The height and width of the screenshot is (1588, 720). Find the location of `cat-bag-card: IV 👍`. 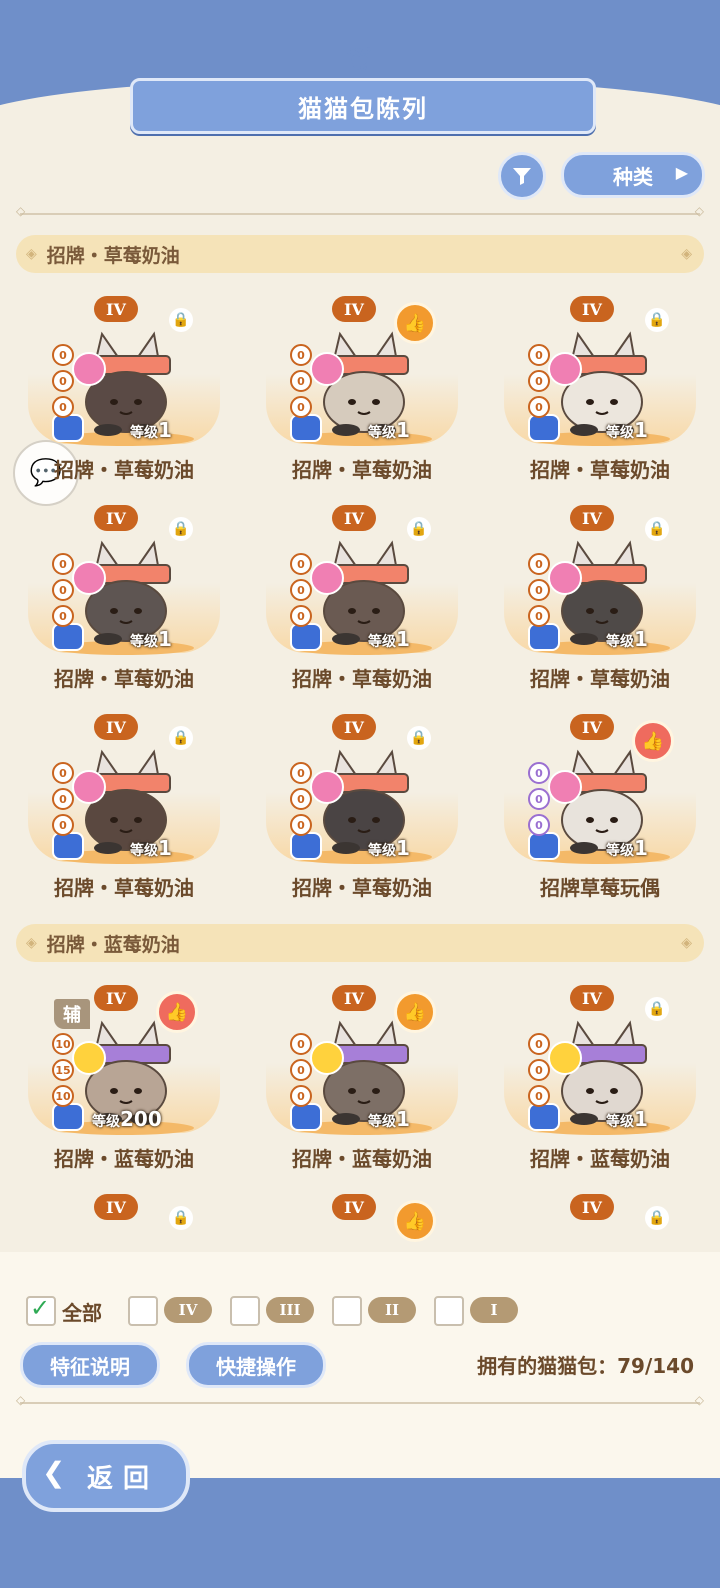

cat-bag-card: IV 👍 is located at coordinates (362, 1223).